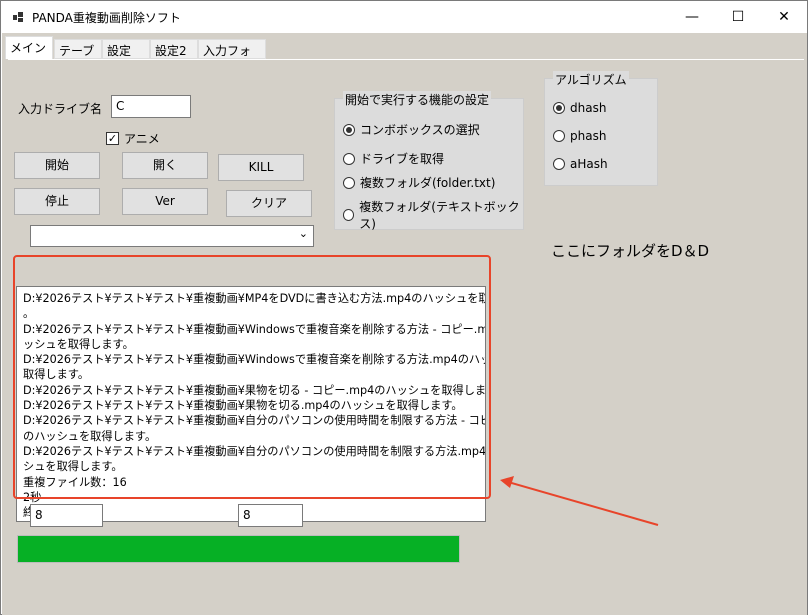 This screenshot has width=808, height=615. What do you see at coordinates (269, 203) in the screenshot?
I see `clear-button: クリア` at bounding box center [269, 203].